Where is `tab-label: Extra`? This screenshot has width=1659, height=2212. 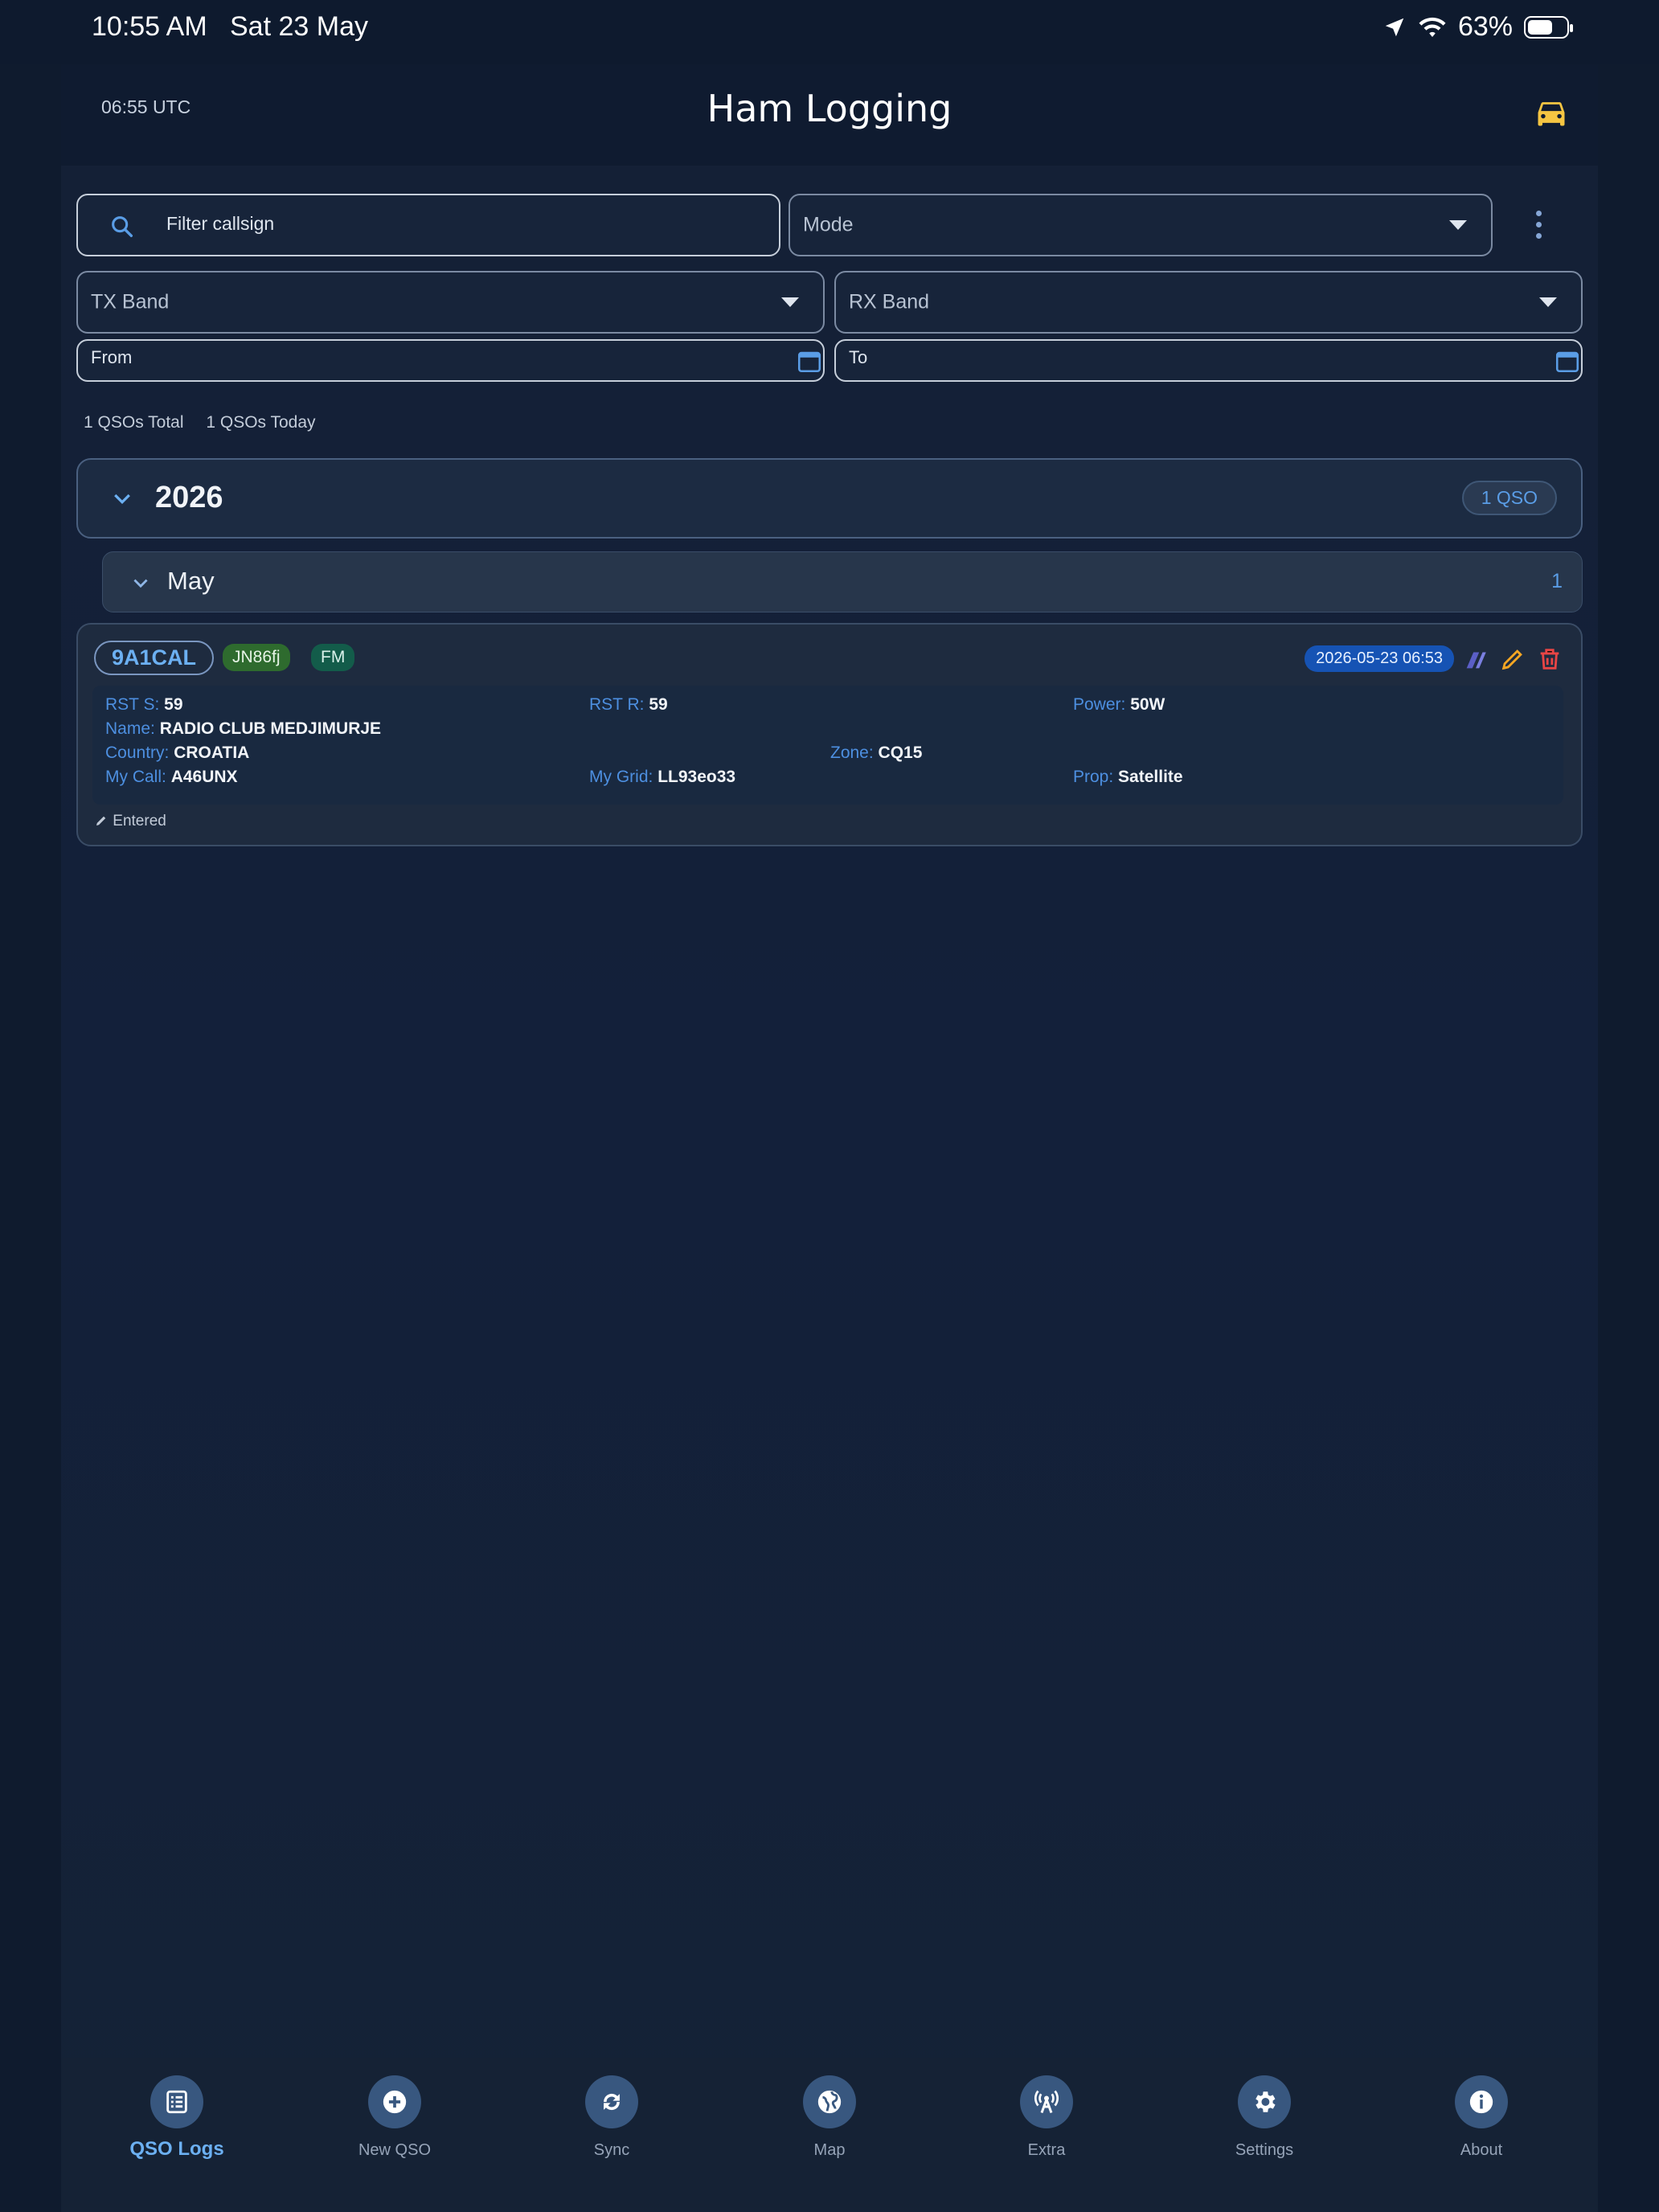
tab-label: Extra is located at coordinates (1046, 2150).